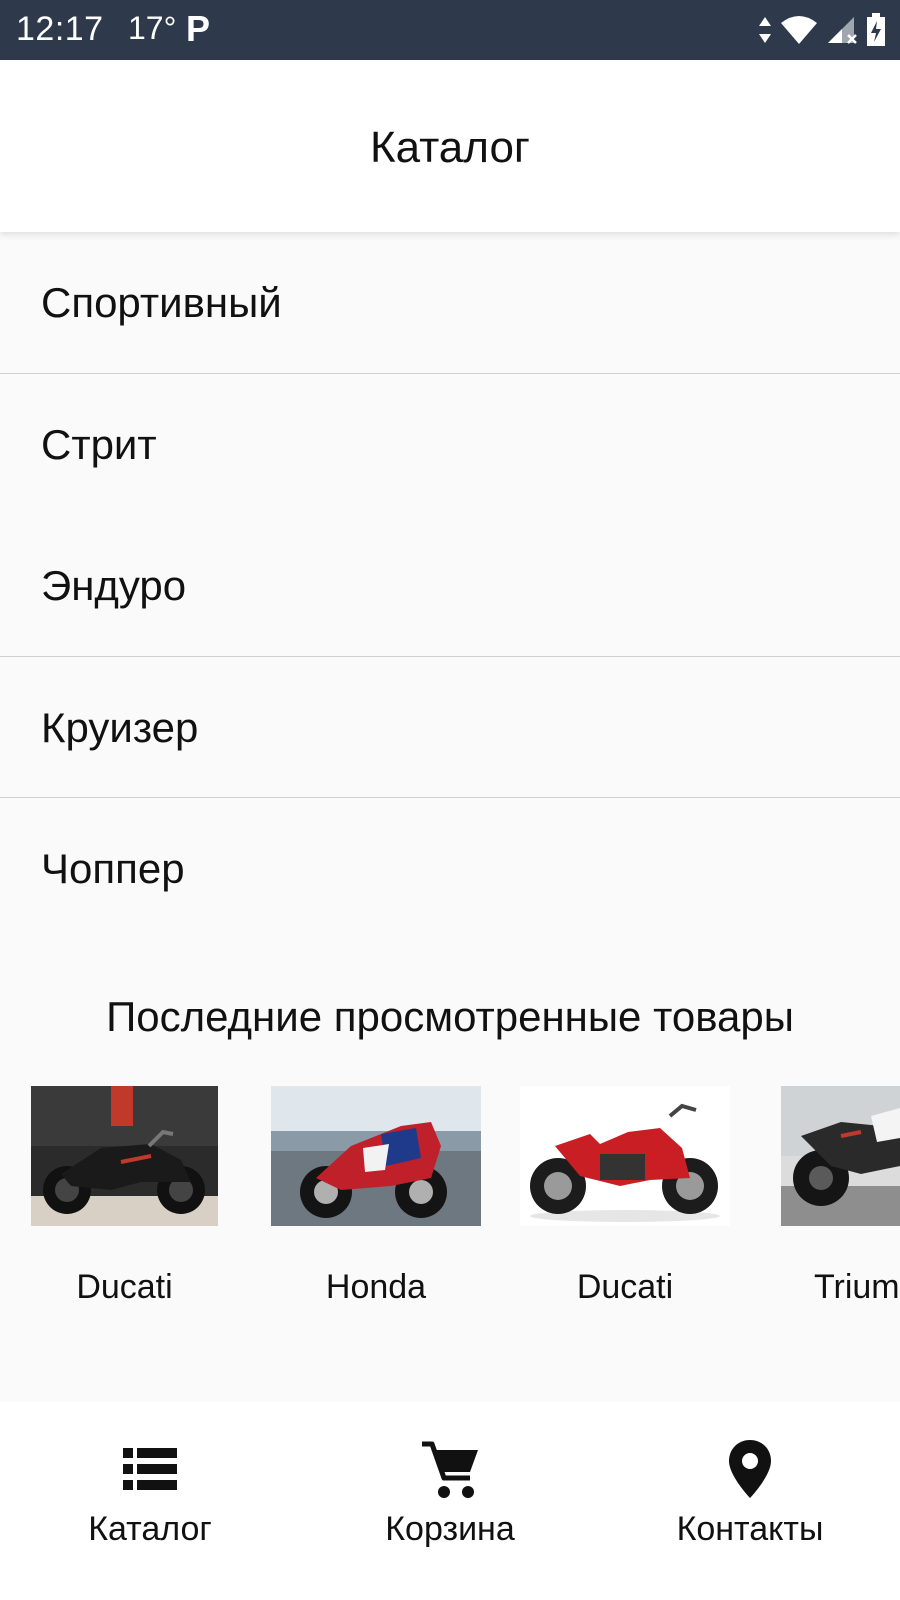  What do you see at coordinates (152, 28) in the screenshot?
I see `status-temperature: 17°` at bounding box center [152, 28].